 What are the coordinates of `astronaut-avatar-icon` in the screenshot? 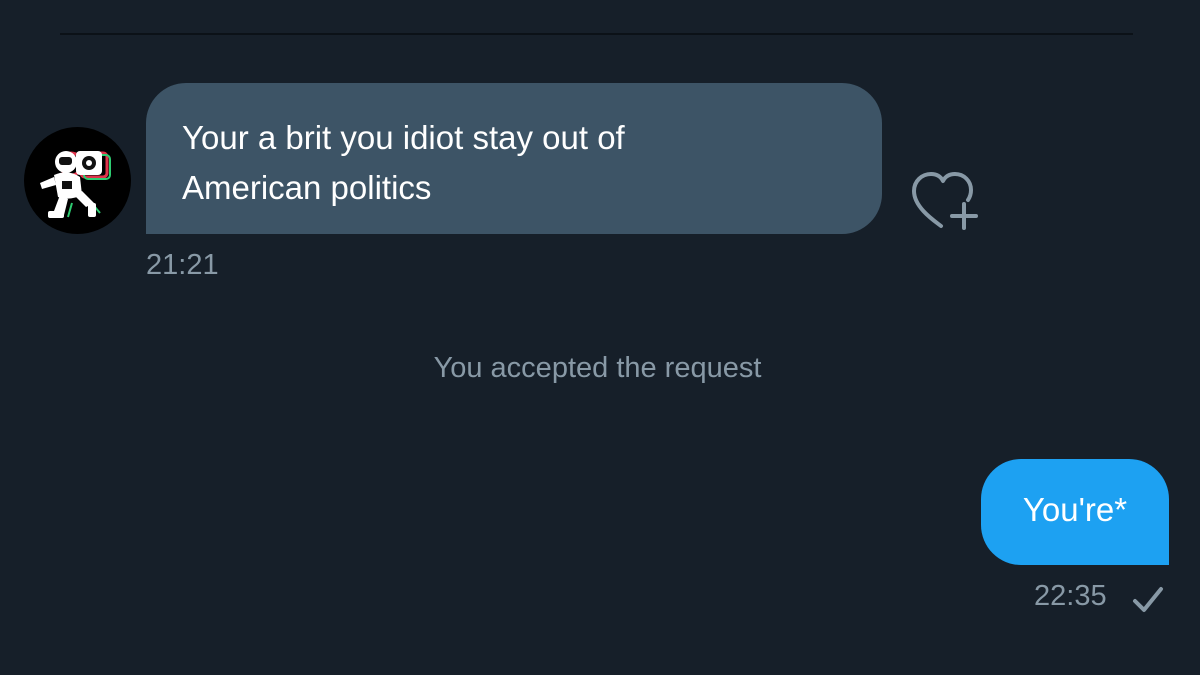 It's located at (75, 184).